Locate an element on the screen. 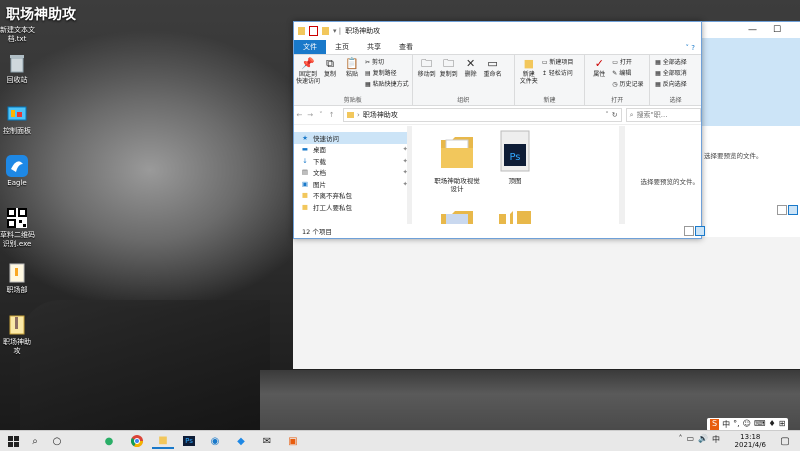 This screenshot has height=451, width=800. taskbar-photoshop: Ps is located at coordinates (189, 441).